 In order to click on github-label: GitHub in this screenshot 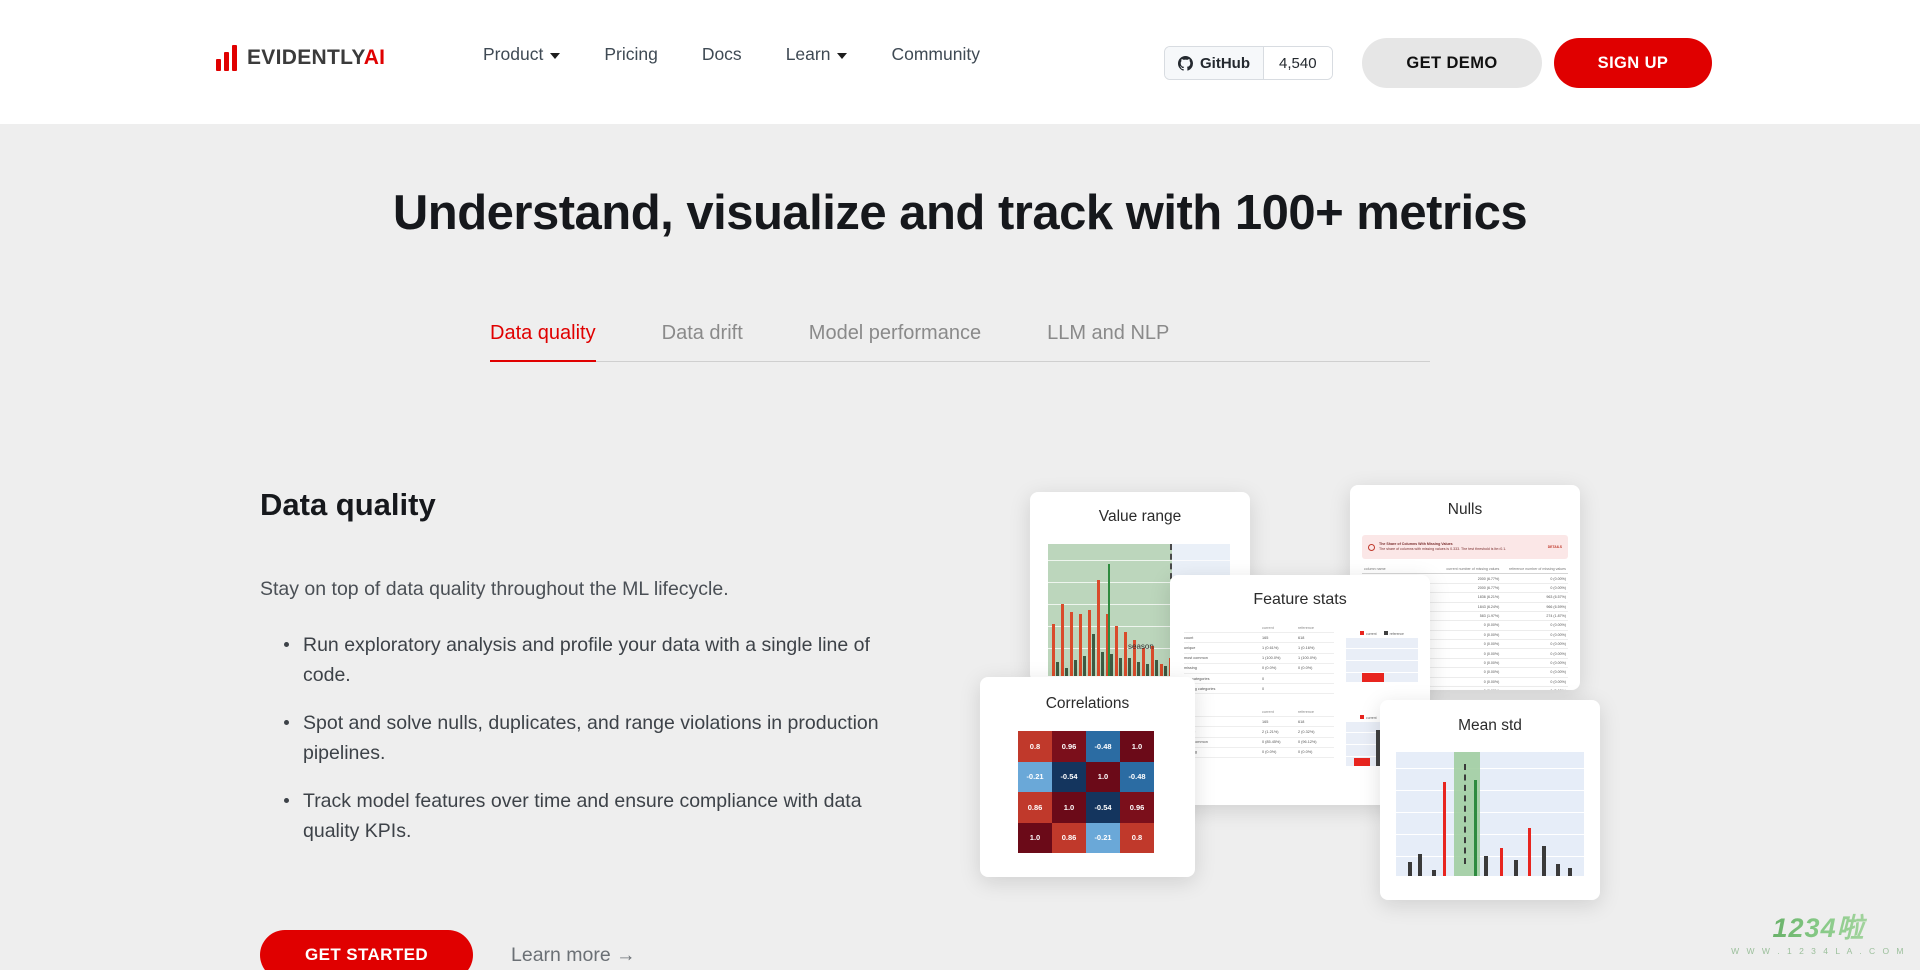, I will do `click(1225, 63)`.